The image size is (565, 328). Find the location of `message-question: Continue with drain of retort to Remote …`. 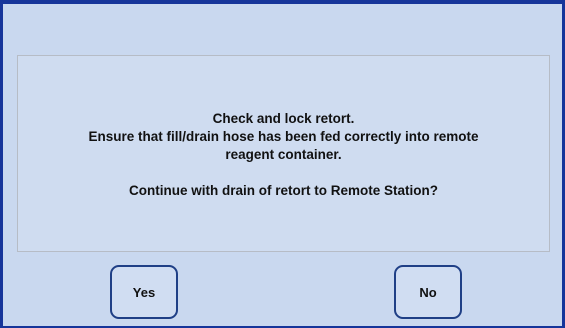

message-question: Continue with drain of retort to Remote … is located at coordinates (283, 190).